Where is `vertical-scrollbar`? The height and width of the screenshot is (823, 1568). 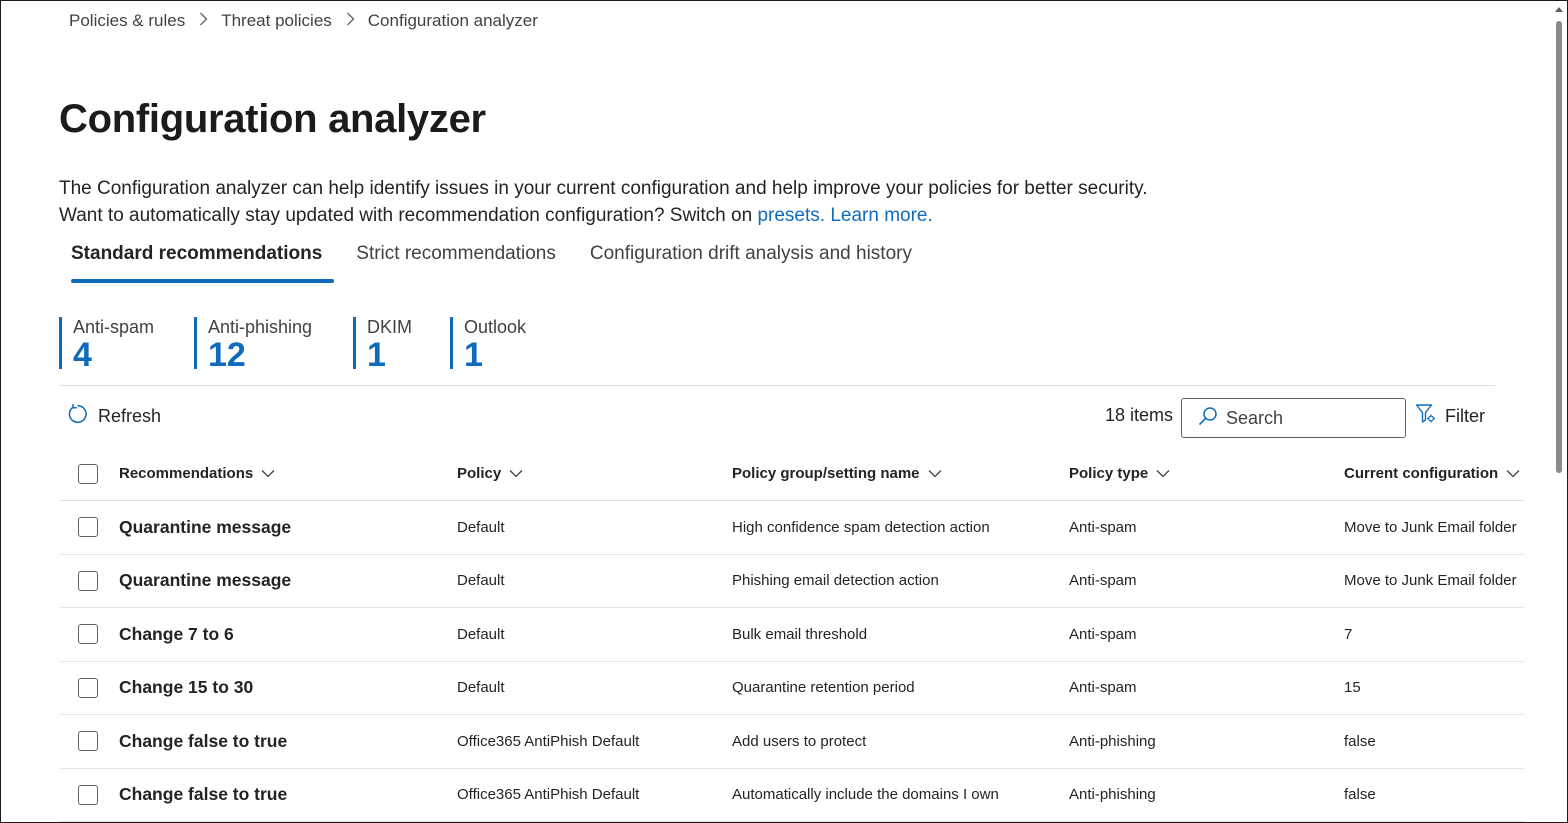 vertical-scrollbar is located at coordinates (1559, 412).